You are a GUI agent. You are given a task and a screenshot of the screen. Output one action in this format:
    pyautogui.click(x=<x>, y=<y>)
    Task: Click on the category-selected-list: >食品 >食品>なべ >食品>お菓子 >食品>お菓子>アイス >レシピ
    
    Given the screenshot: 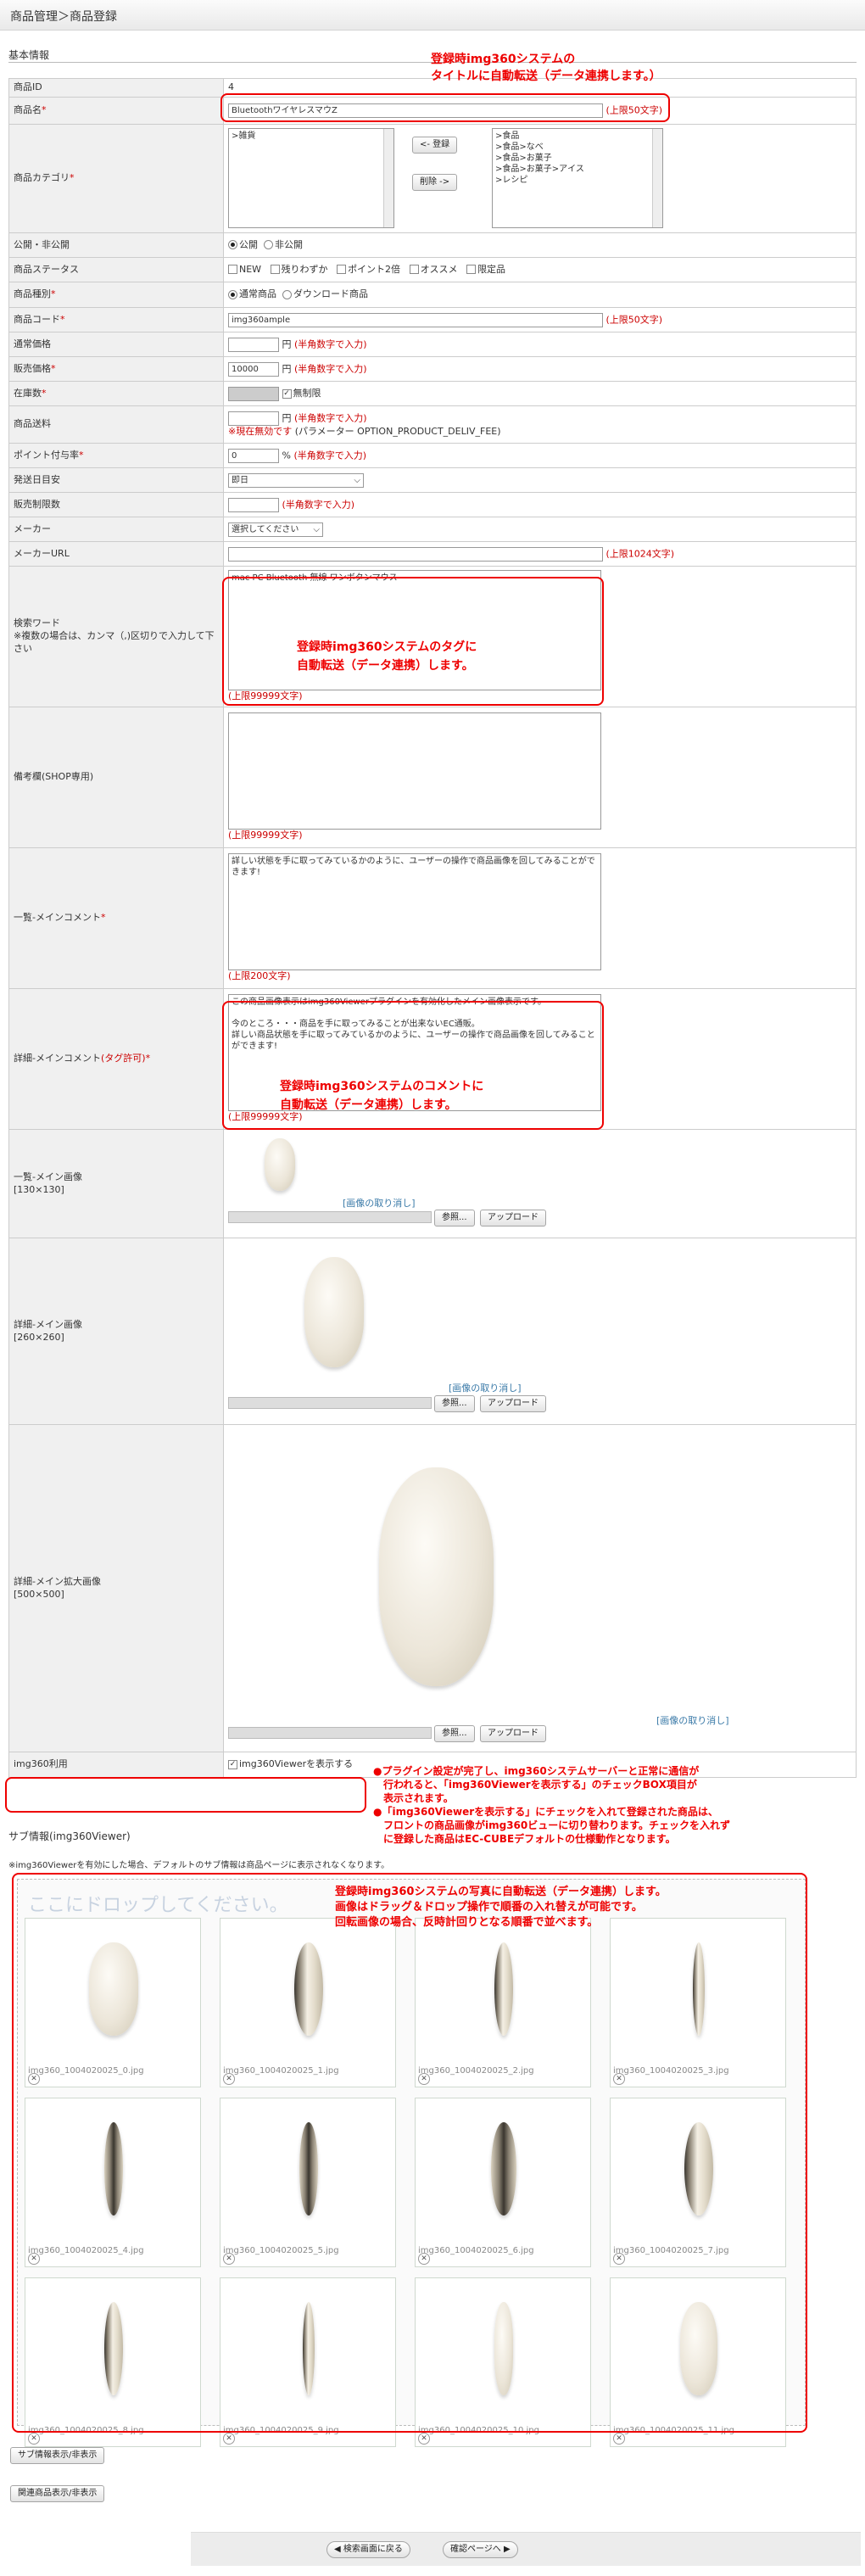 What is the action you would take?
    pyautogui.click(x=577, y=178)
    